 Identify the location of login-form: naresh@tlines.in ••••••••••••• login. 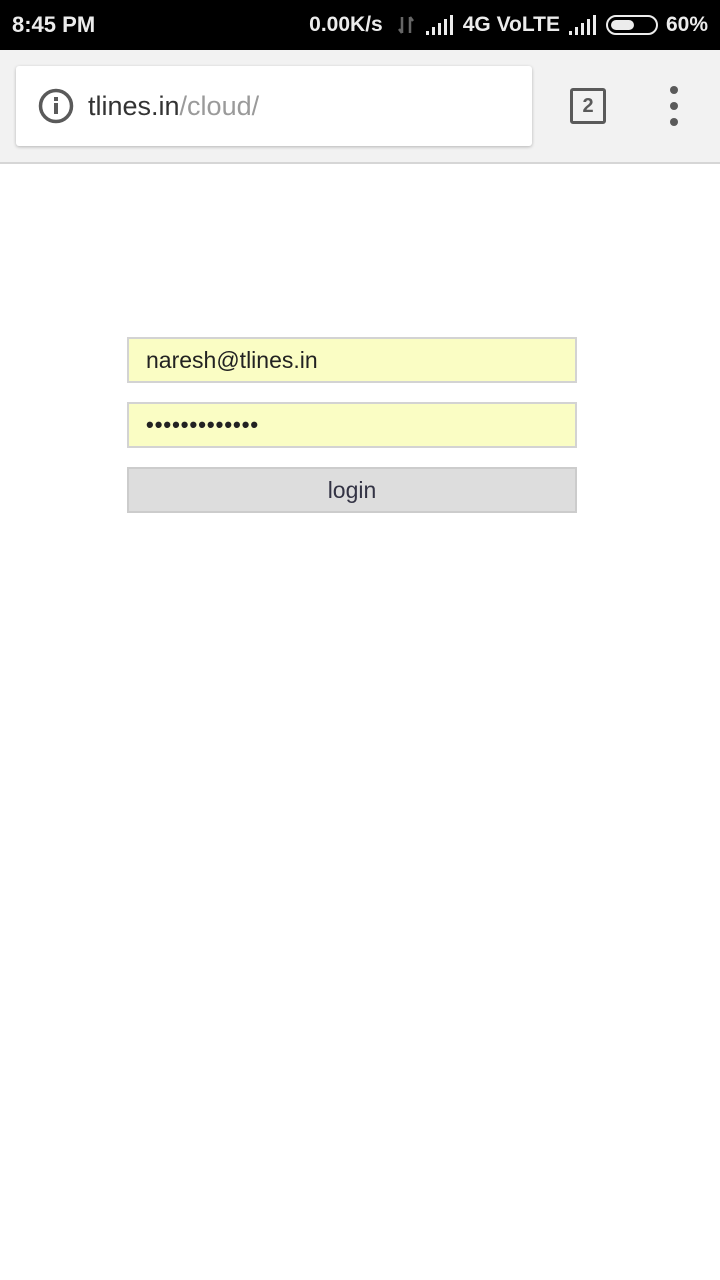
(352, 425).